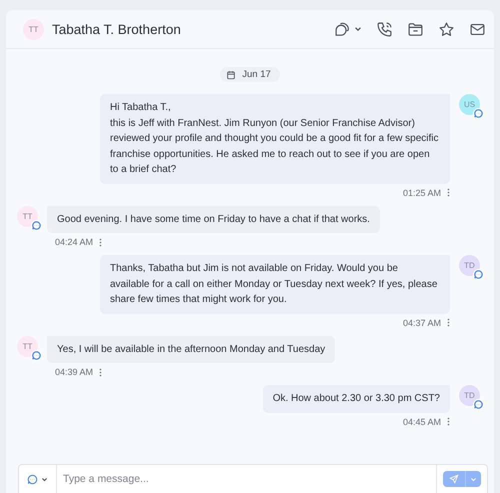  I want to click on message-bubble: Good evening. I have some time on Friday to have a chat if that works., so click(213, 219).